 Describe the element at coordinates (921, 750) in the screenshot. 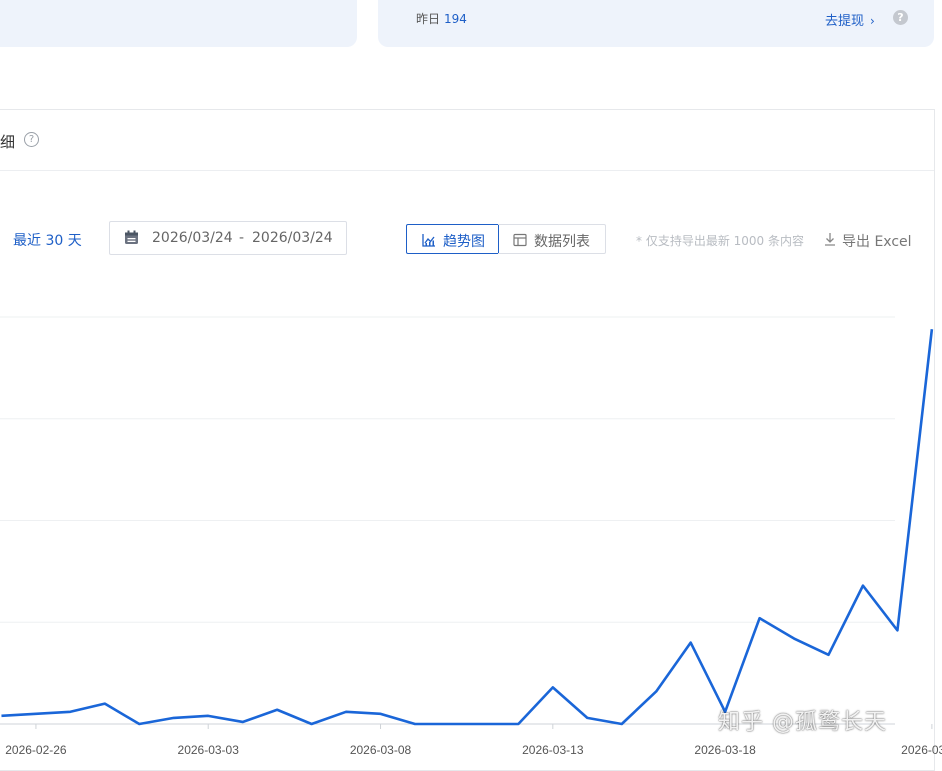

I see `x-tick-label: 2026-03-24` at that location.